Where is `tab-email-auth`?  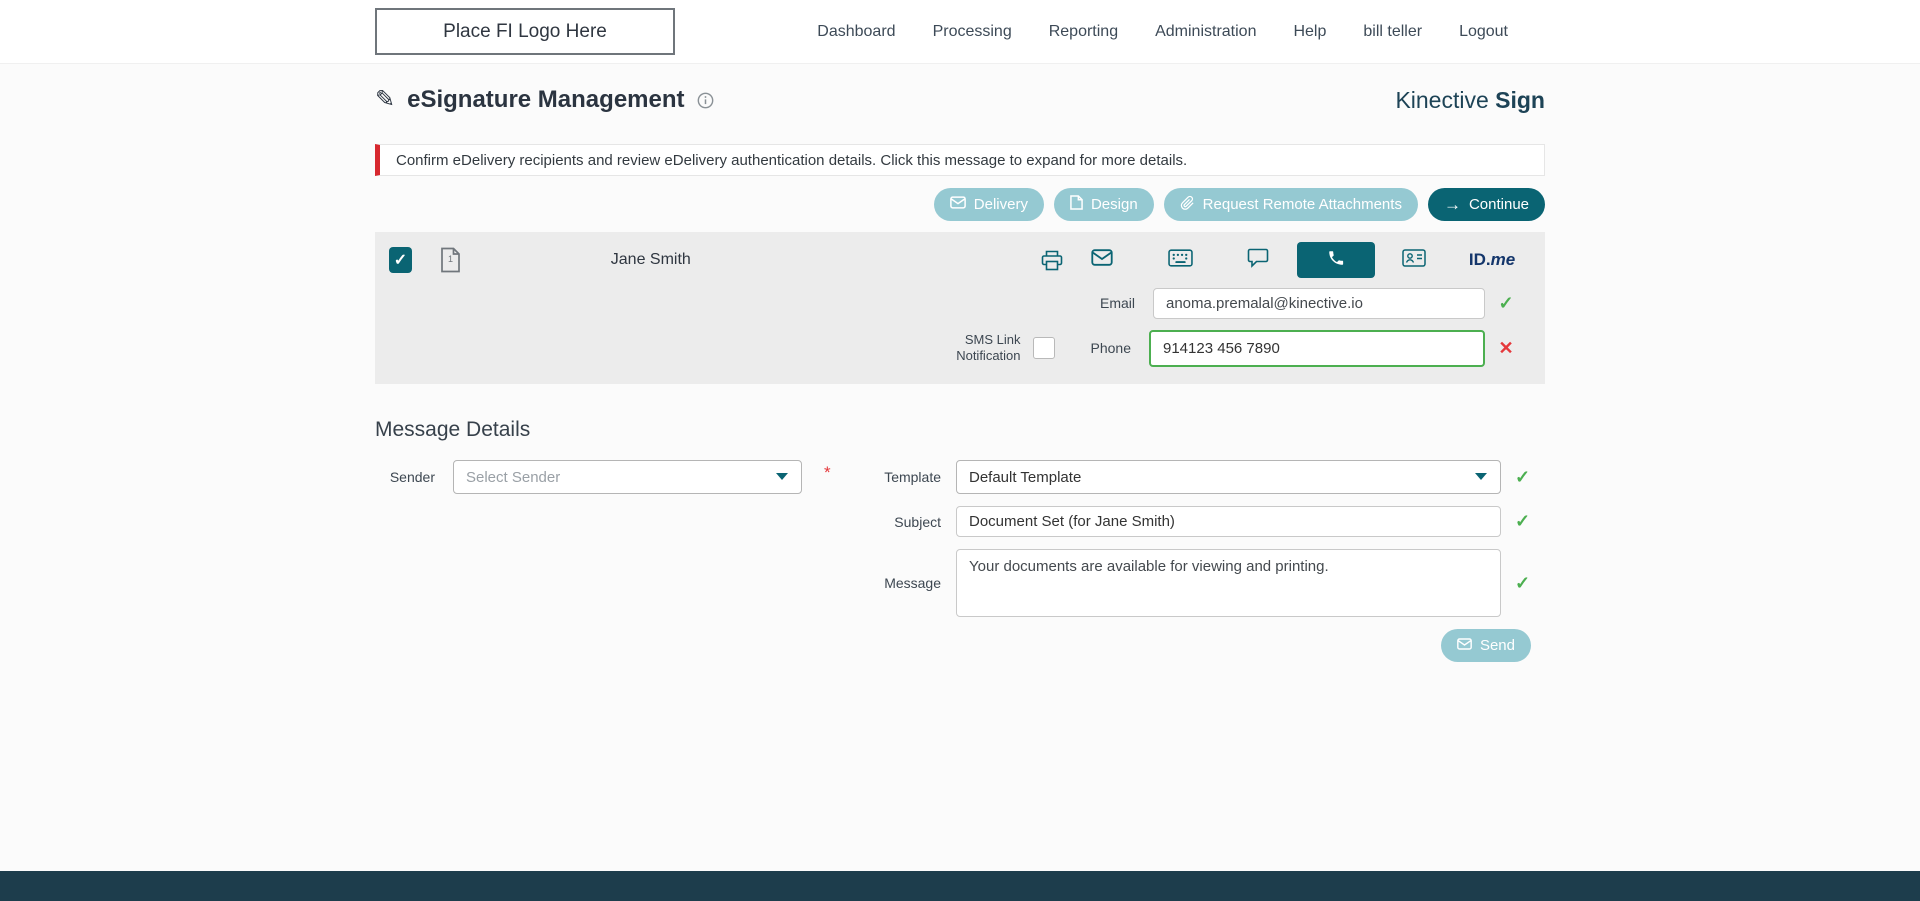 tab-email-auth is located at coordinates (1102, 260).